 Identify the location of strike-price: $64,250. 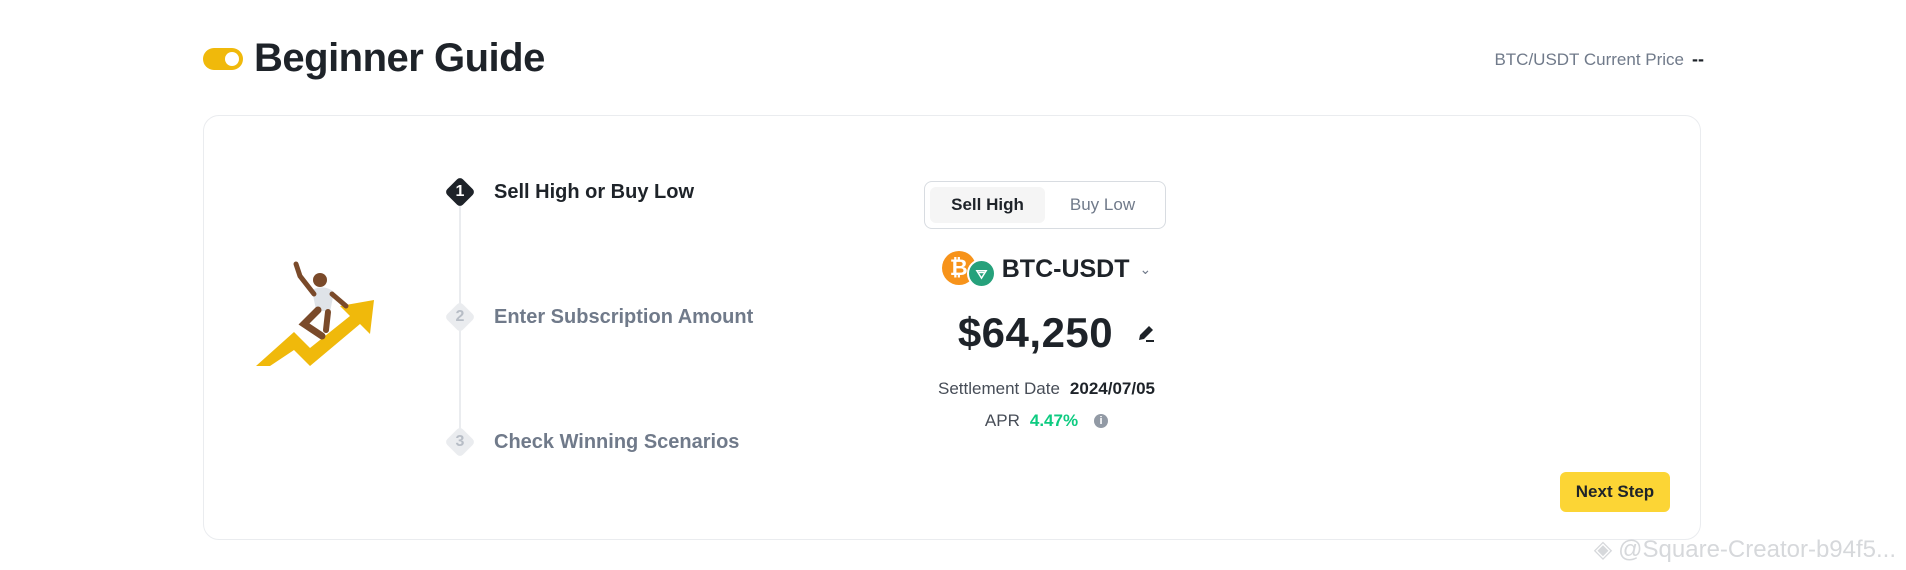
(1046, 333).